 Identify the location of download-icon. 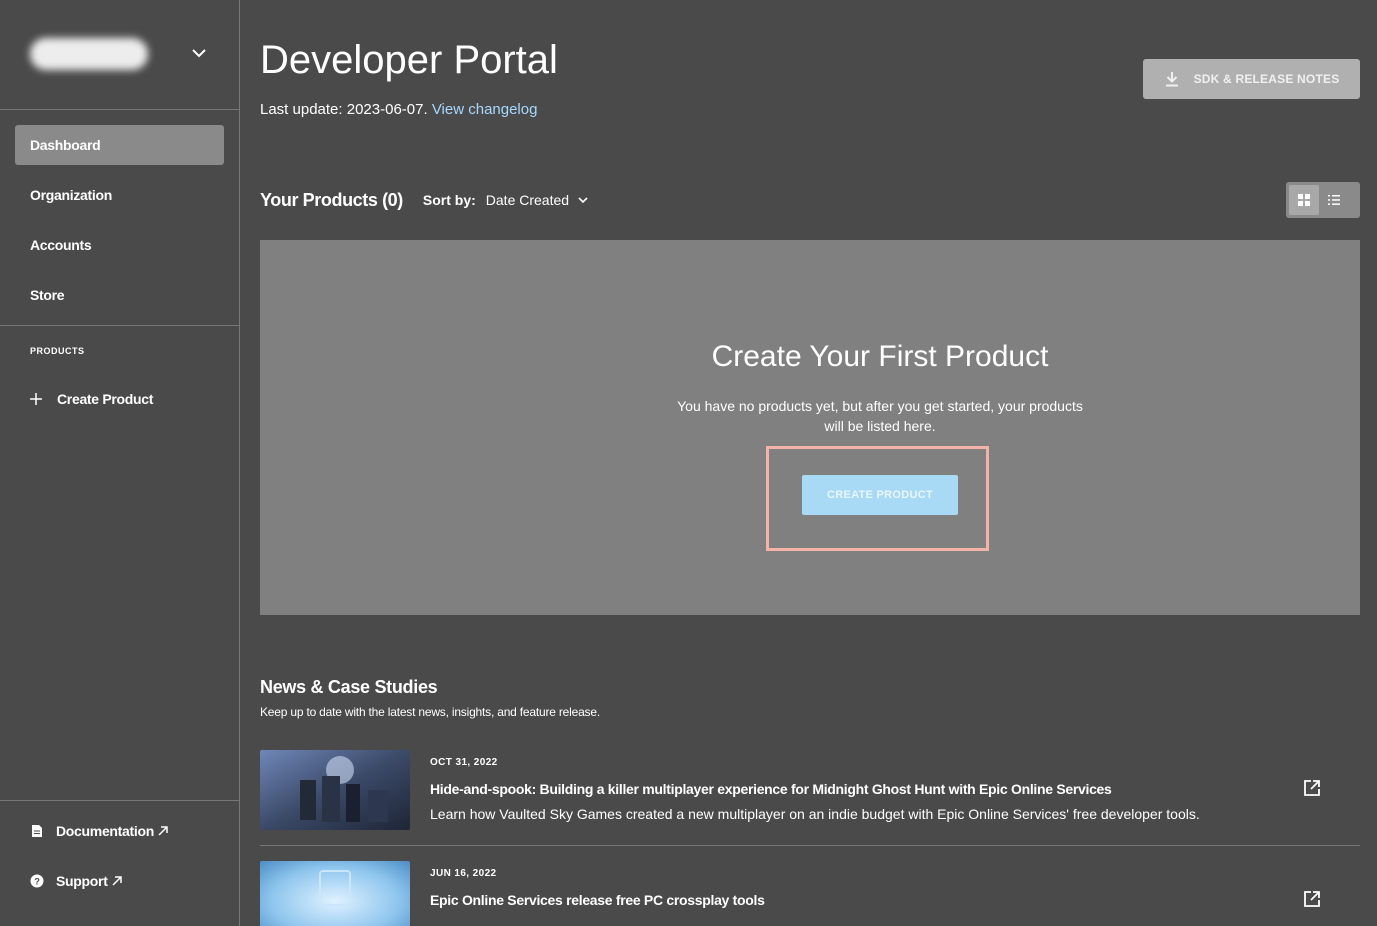
(1171, 79).